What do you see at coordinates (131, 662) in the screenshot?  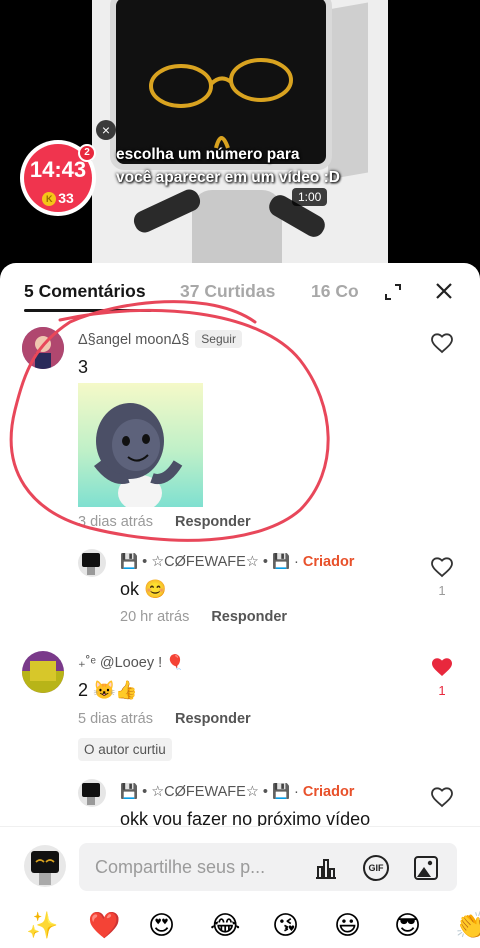 I see `comment-author: ₊˚ᵉ @Looey ! 🎈` at bounding box center [131, 662].